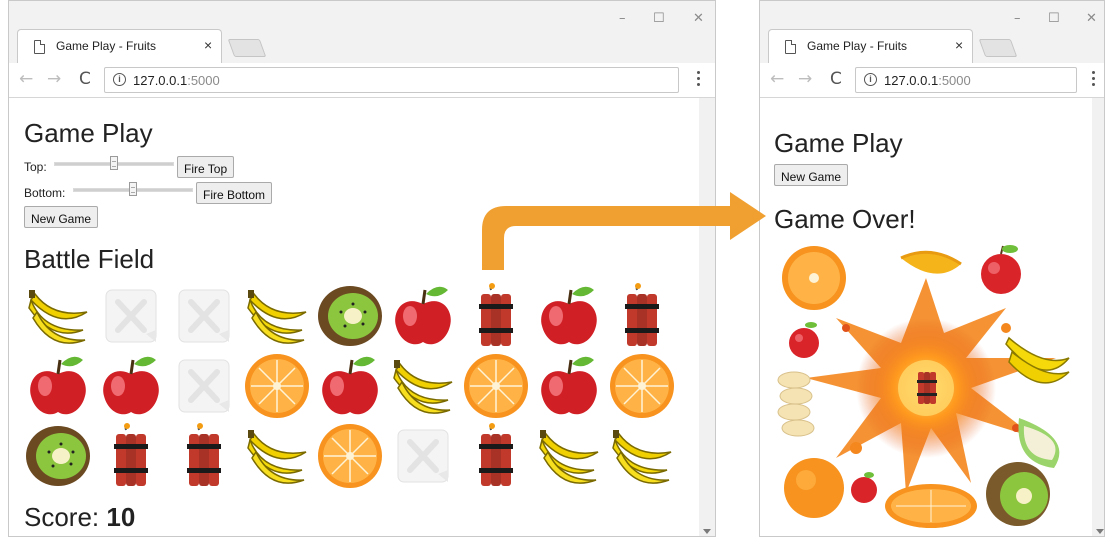 This screenshot has height=537, width=1105. What do you see at coordinates (206, 167) in the screenshot?
I see `fire-top-button: Fire Top` at bounding box center [206, 167].